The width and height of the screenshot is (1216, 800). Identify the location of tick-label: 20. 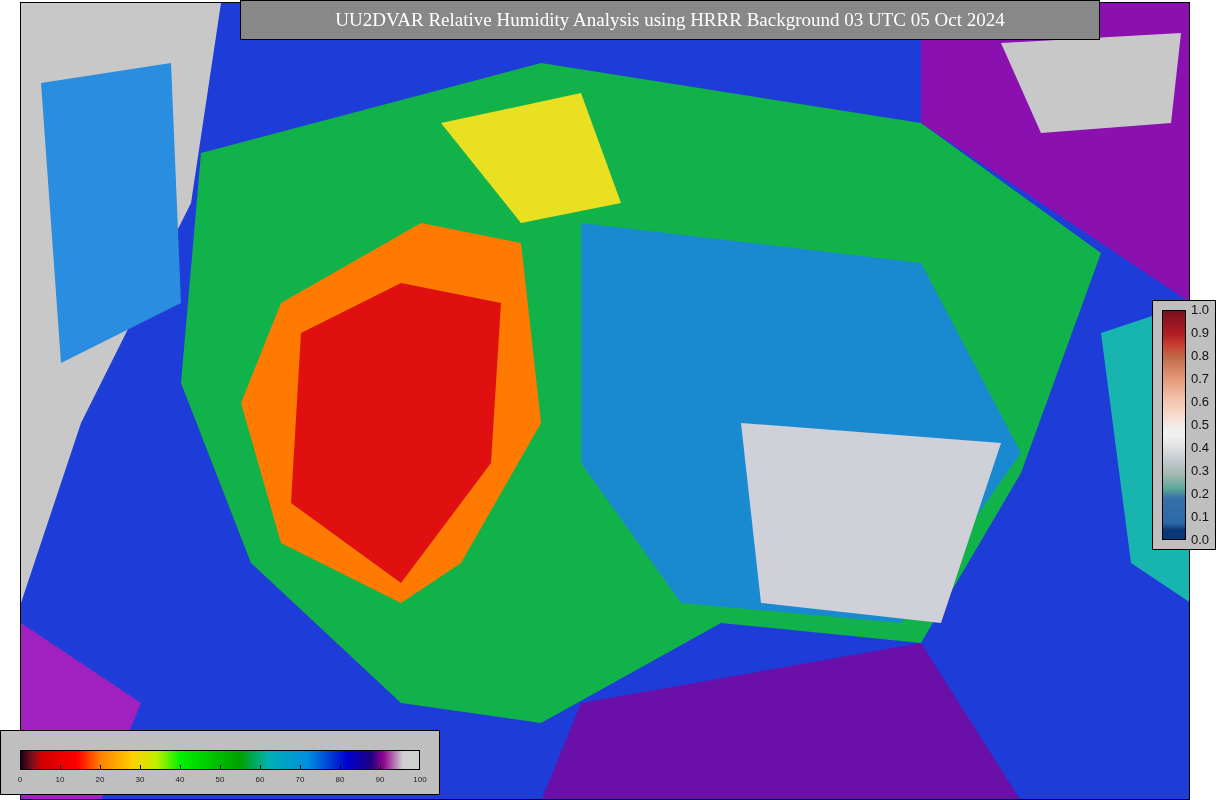
(100, 780).